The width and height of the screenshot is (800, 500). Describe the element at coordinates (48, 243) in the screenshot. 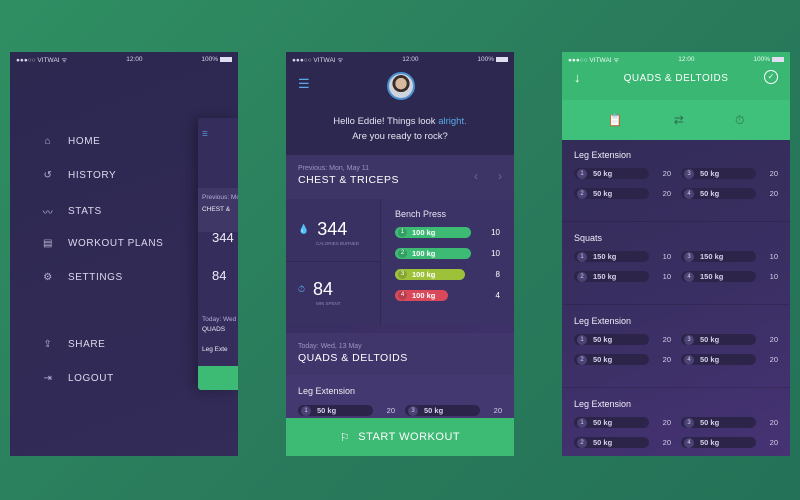

I see `clipboard-icon: ▤` at that location.